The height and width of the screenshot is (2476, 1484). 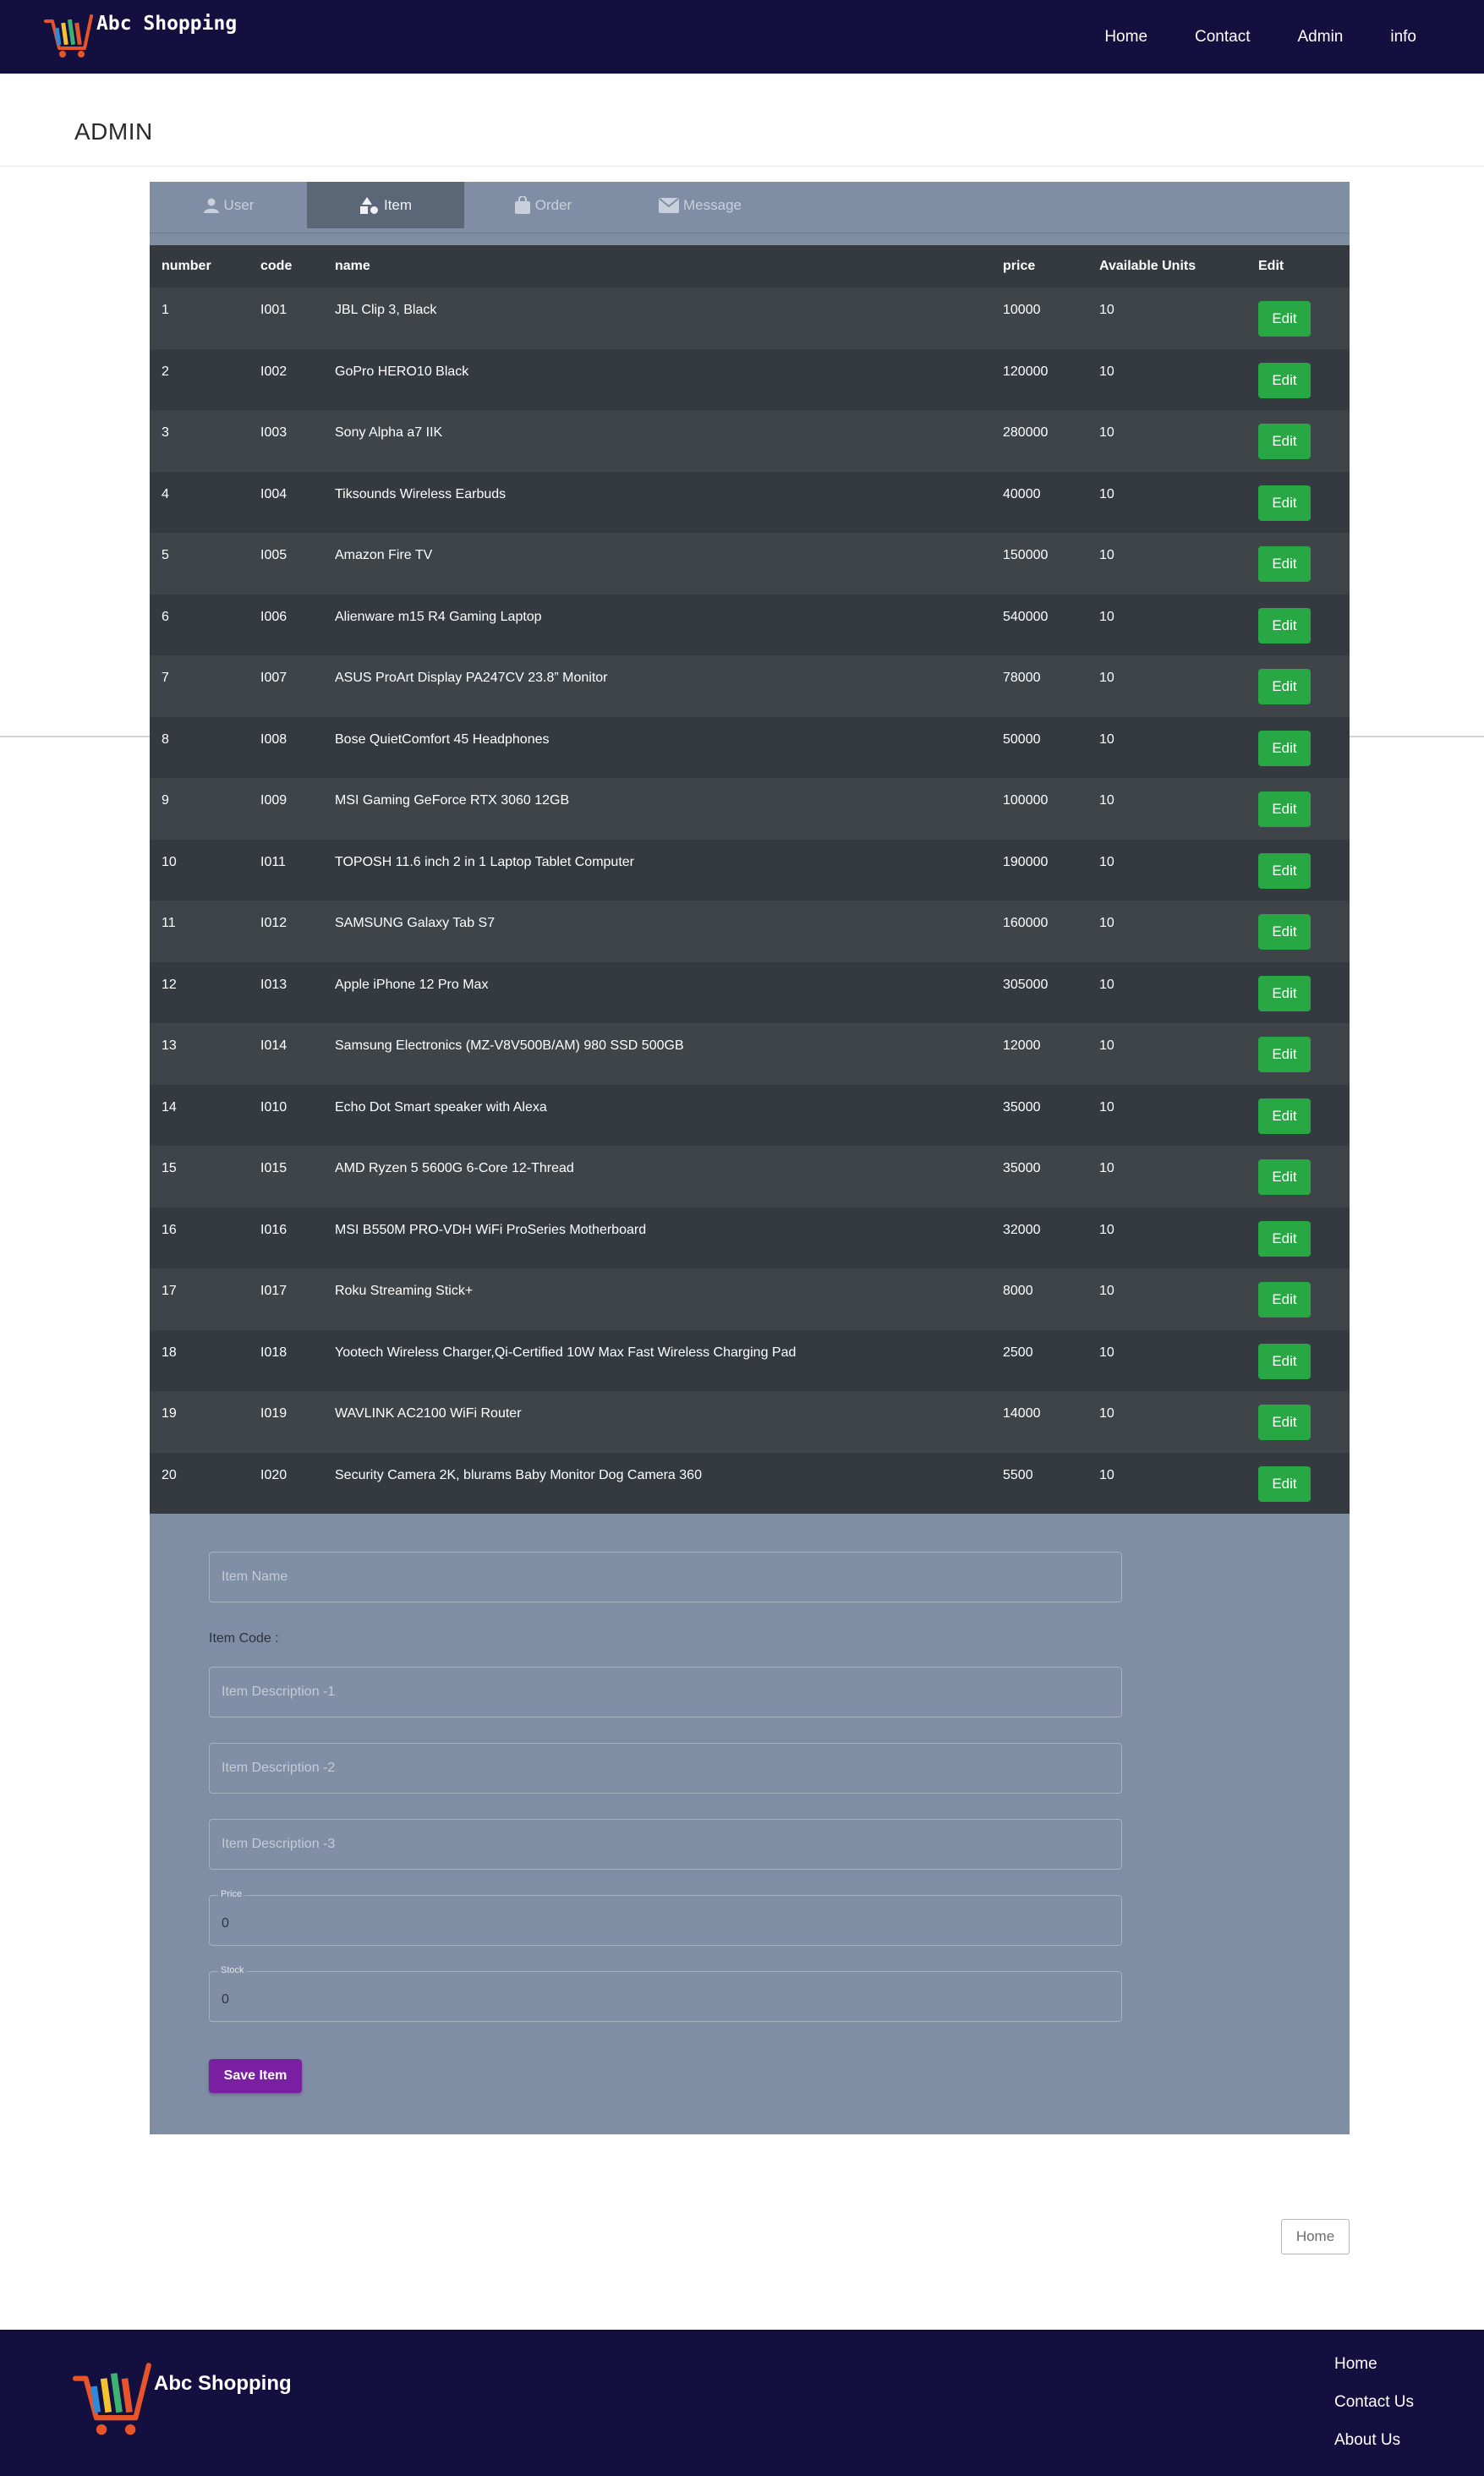 I want to click on placeholder: Item Description -3, so click(x=279, y=1844).